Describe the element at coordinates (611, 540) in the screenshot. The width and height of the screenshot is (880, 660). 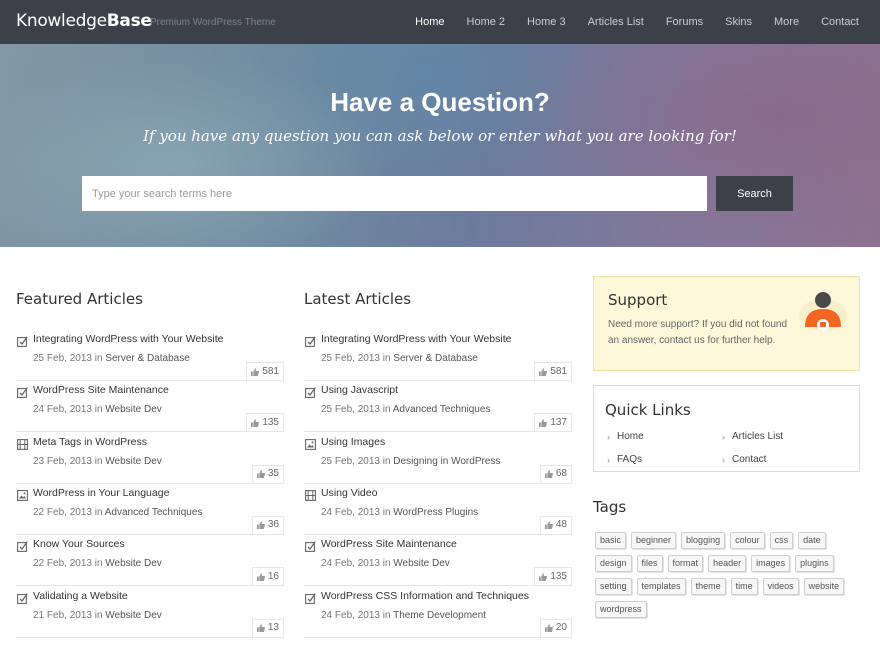
I see `tag-basic: basic` at that location.